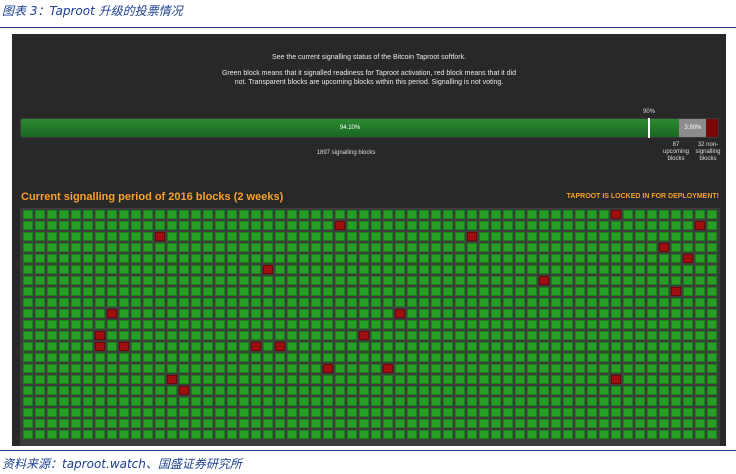 The height and width of the screenshot is (474, 736). I want to click on lock-in-status: TAPROOT IS LOCKED IN FOR DEPLOYMENT!, so click(642, 196).